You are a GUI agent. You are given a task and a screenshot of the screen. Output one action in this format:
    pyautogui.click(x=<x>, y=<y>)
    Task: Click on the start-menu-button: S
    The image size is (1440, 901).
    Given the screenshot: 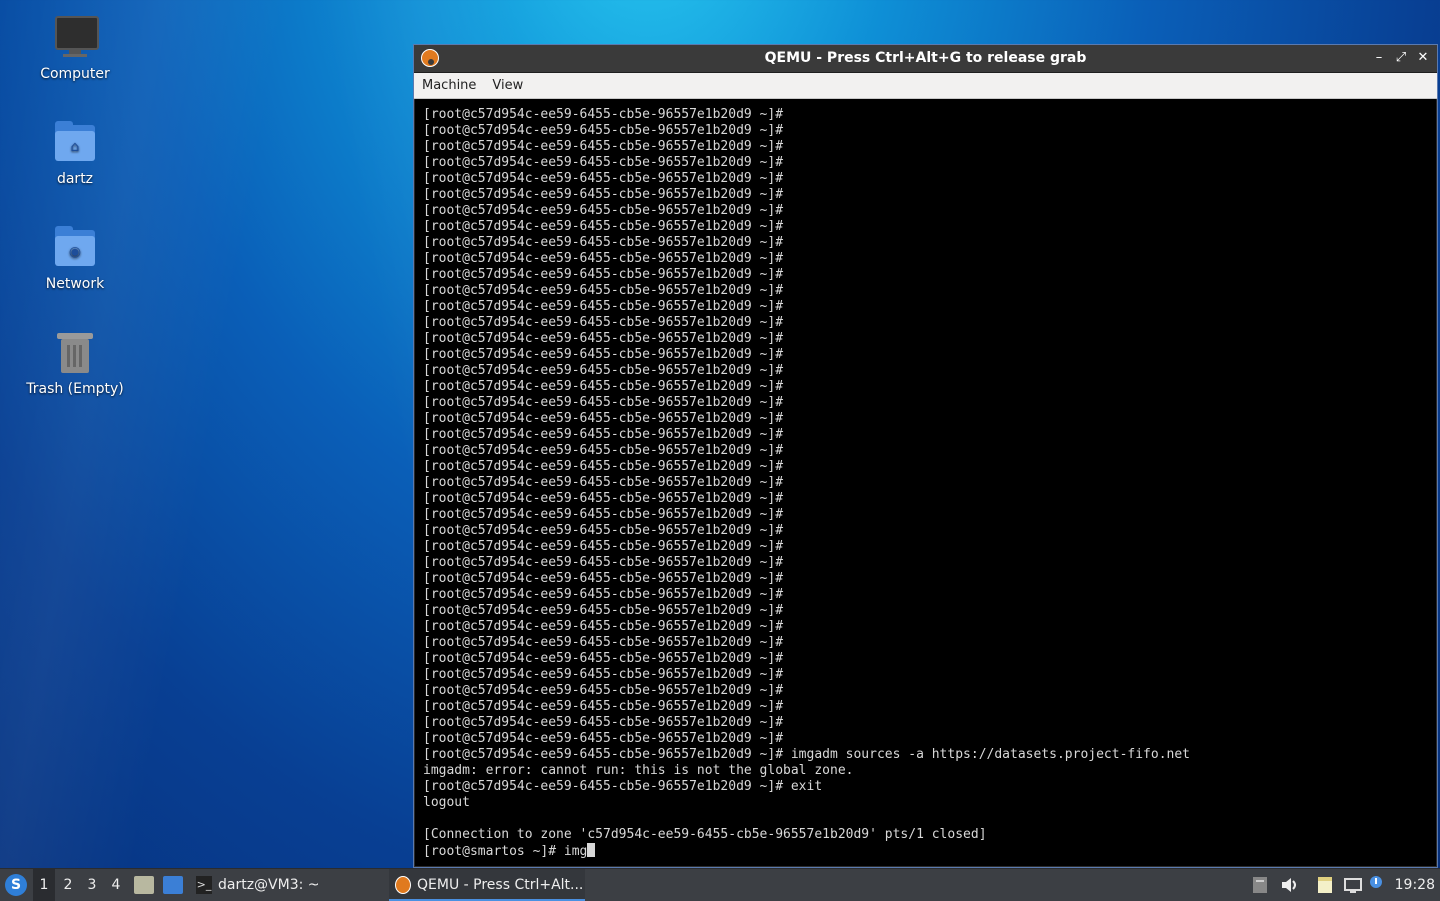 What is the action you would take?
    pyautogui.click(x=16, y=885)
    